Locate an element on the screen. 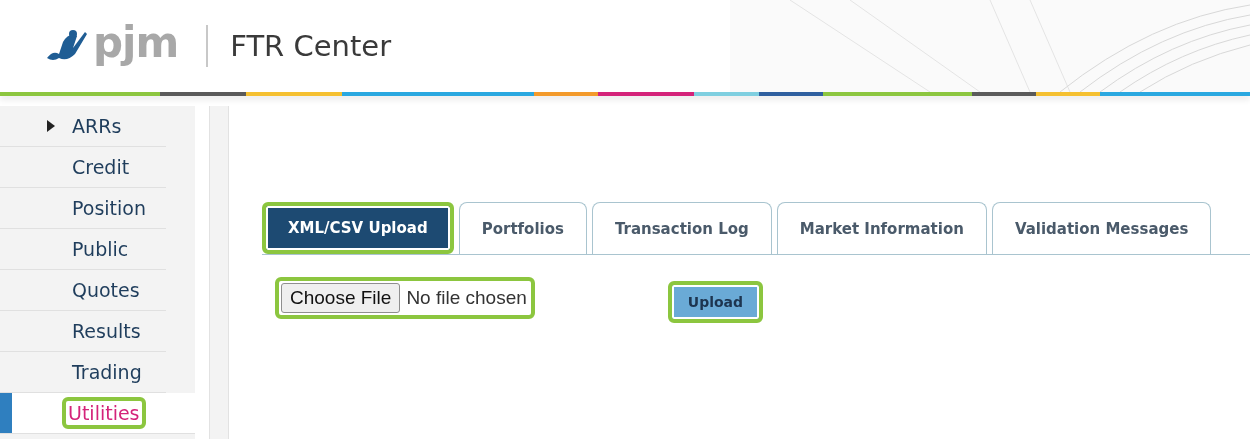  page-title: FTR Center is located at coordinates (311, 46).